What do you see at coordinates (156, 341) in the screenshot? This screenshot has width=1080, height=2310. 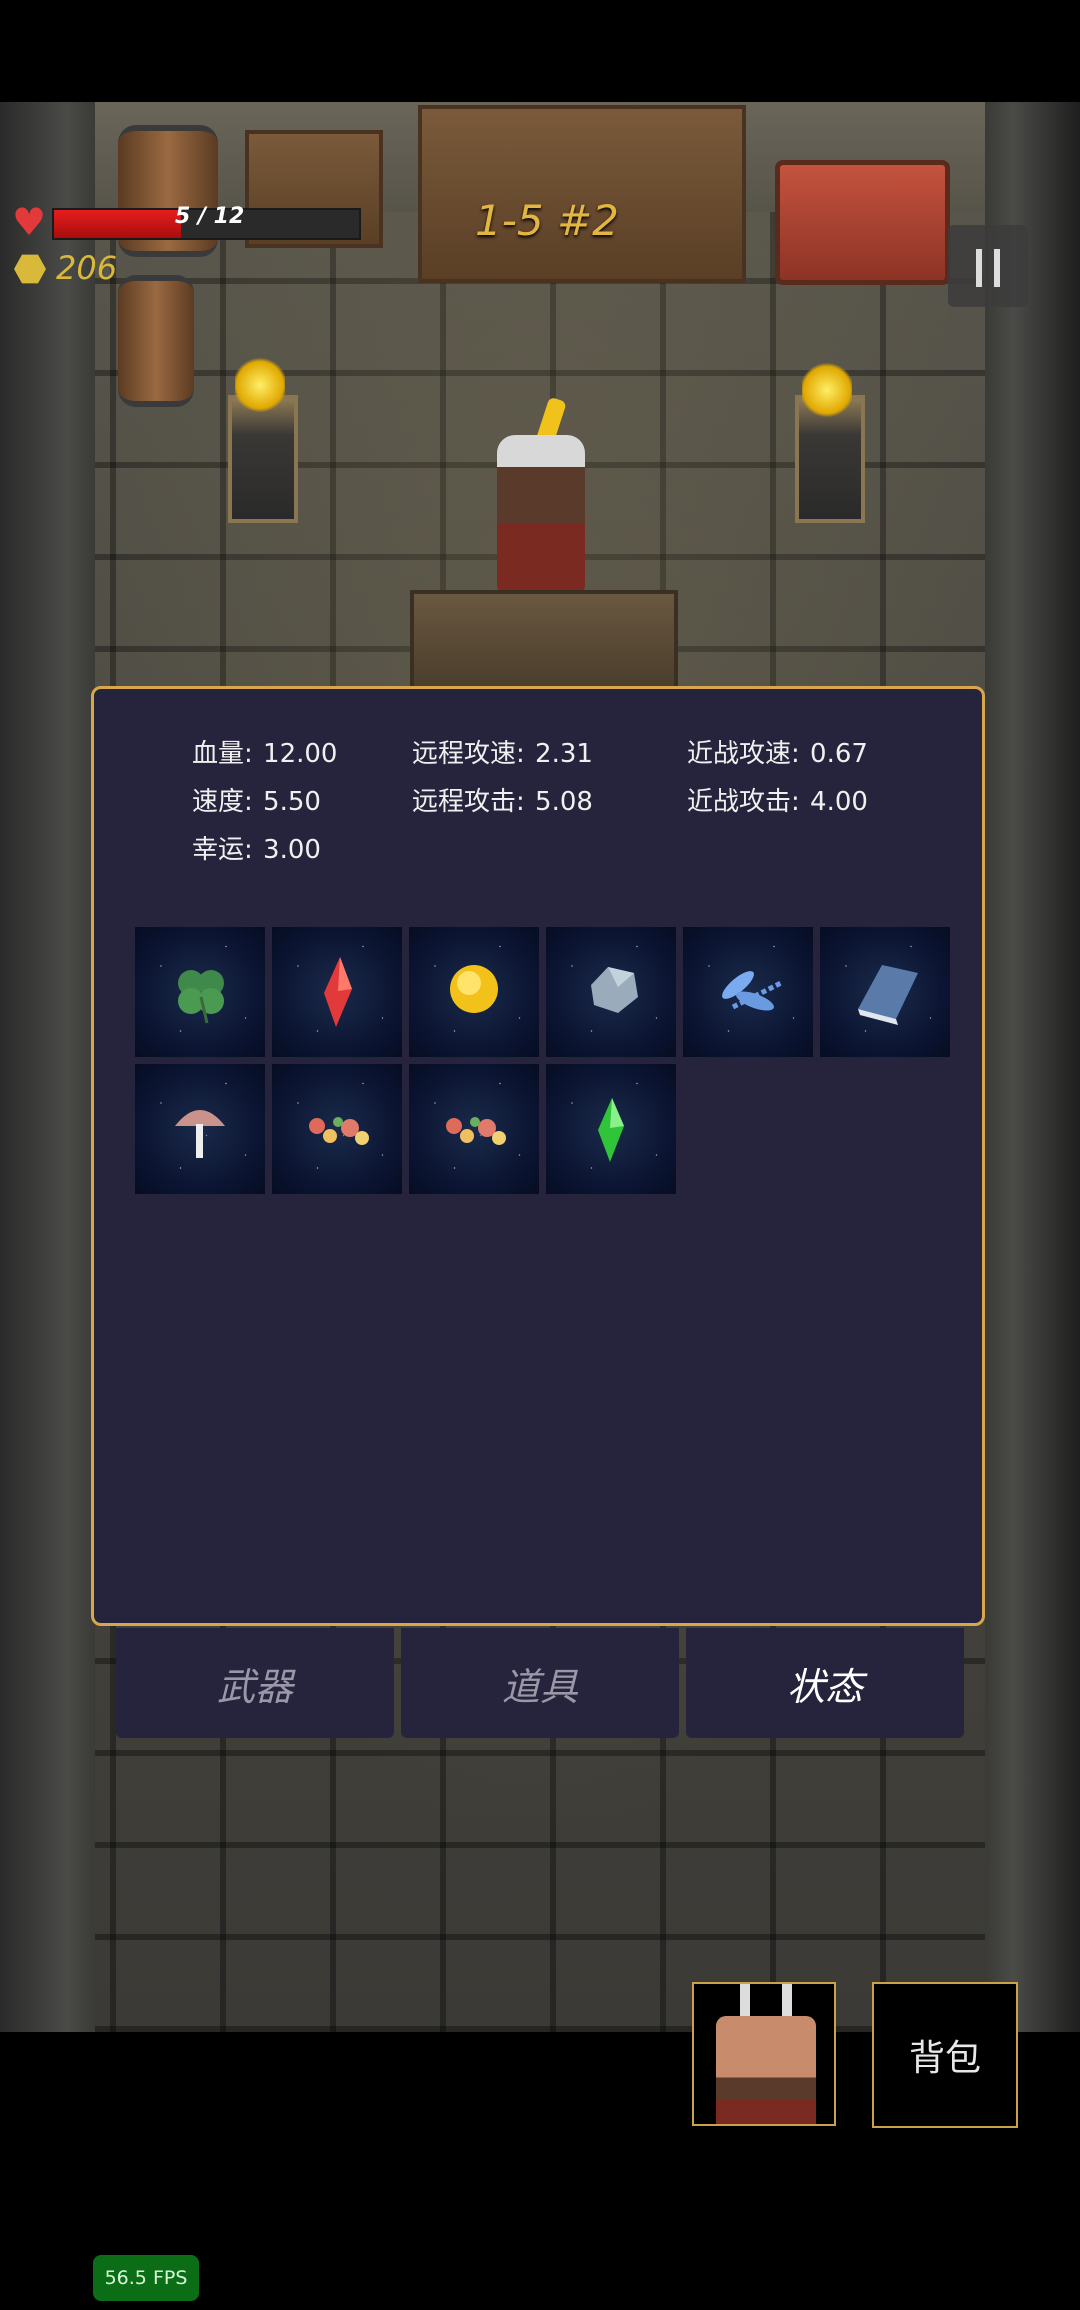 I see `barrel` at bounding box center [156, 341].